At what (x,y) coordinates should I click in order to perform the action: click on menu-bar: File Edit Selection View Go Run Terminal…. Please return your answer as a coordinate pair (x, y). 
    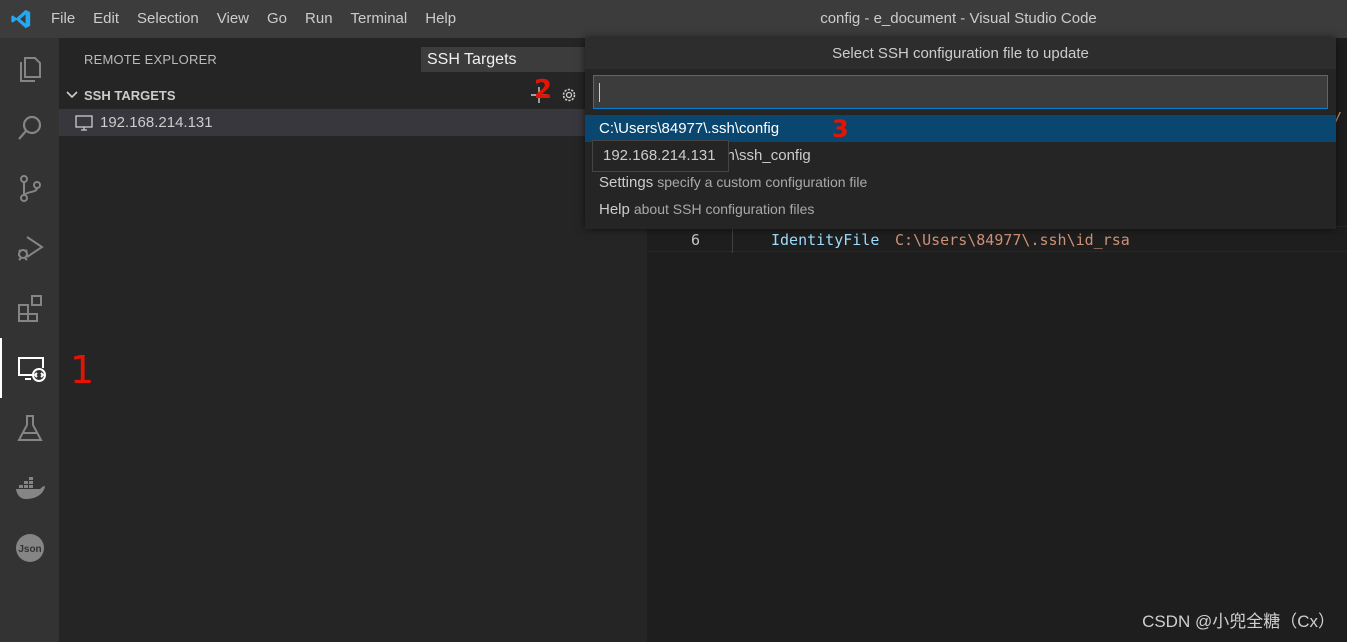
    Looking at the image, I should click on (253, 19).